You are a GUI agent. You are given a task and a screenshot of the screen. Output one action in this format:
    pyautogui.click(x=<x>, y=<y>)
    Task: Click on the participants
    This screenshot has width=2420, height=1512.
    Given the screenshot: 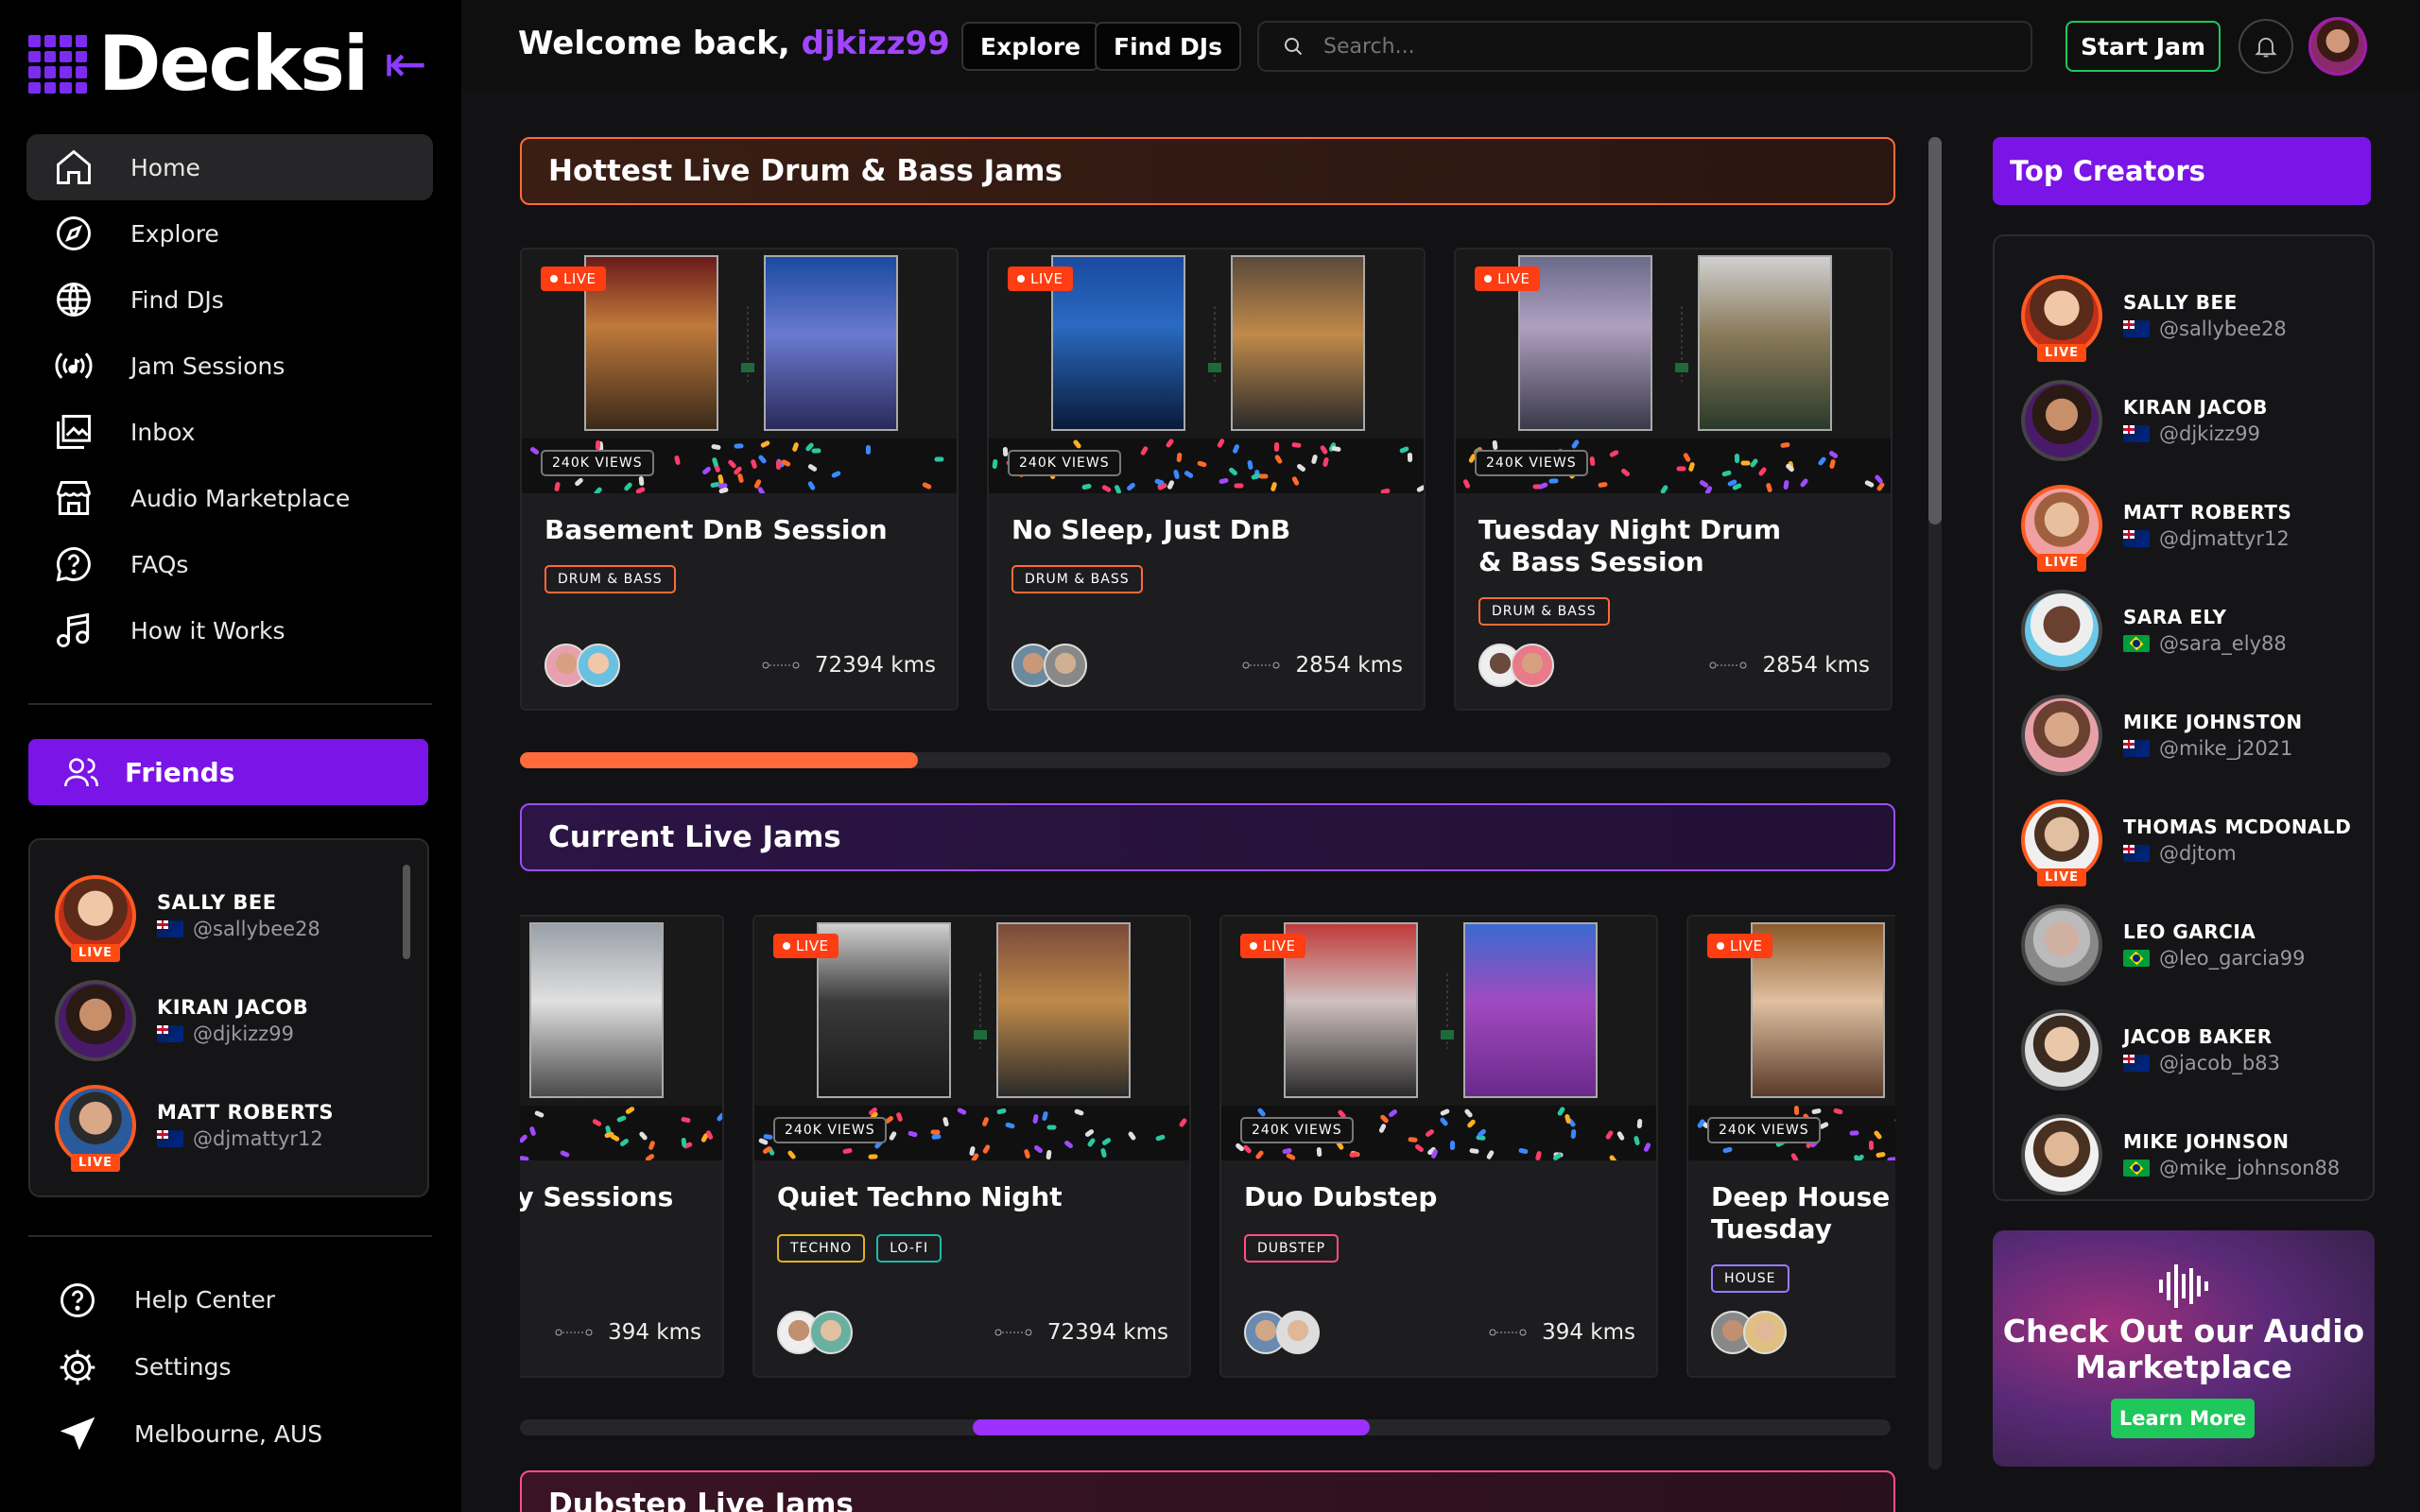 What is the action you would take?
    pyautogui.click(x=582, y=665)
    